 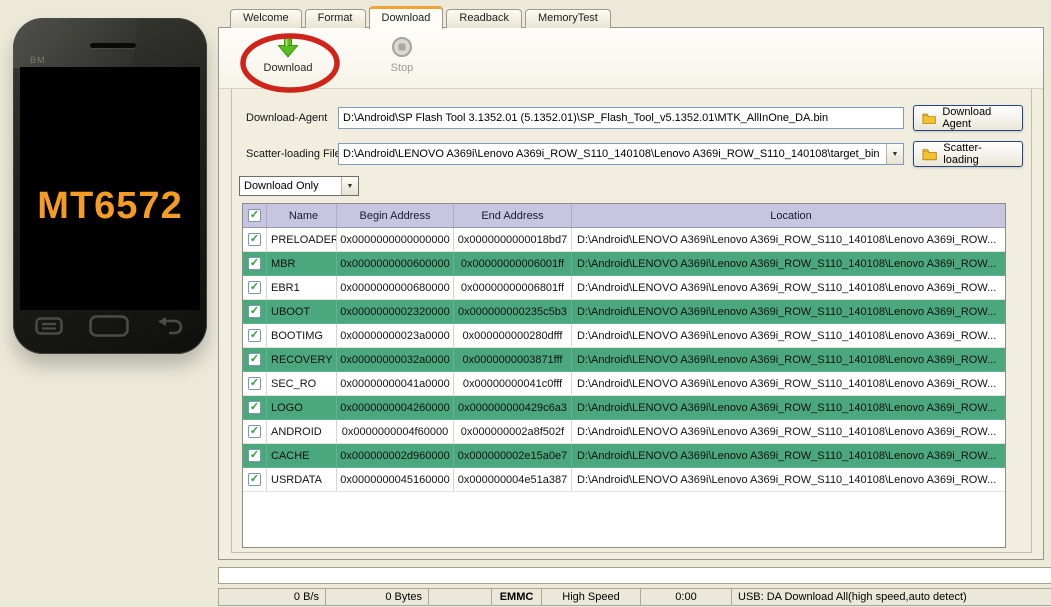 What do you see at coordinates (395, 407) in the screenshot?
I see `cell-begin: 0x0000000004260000` at bounding box center [395, 407].